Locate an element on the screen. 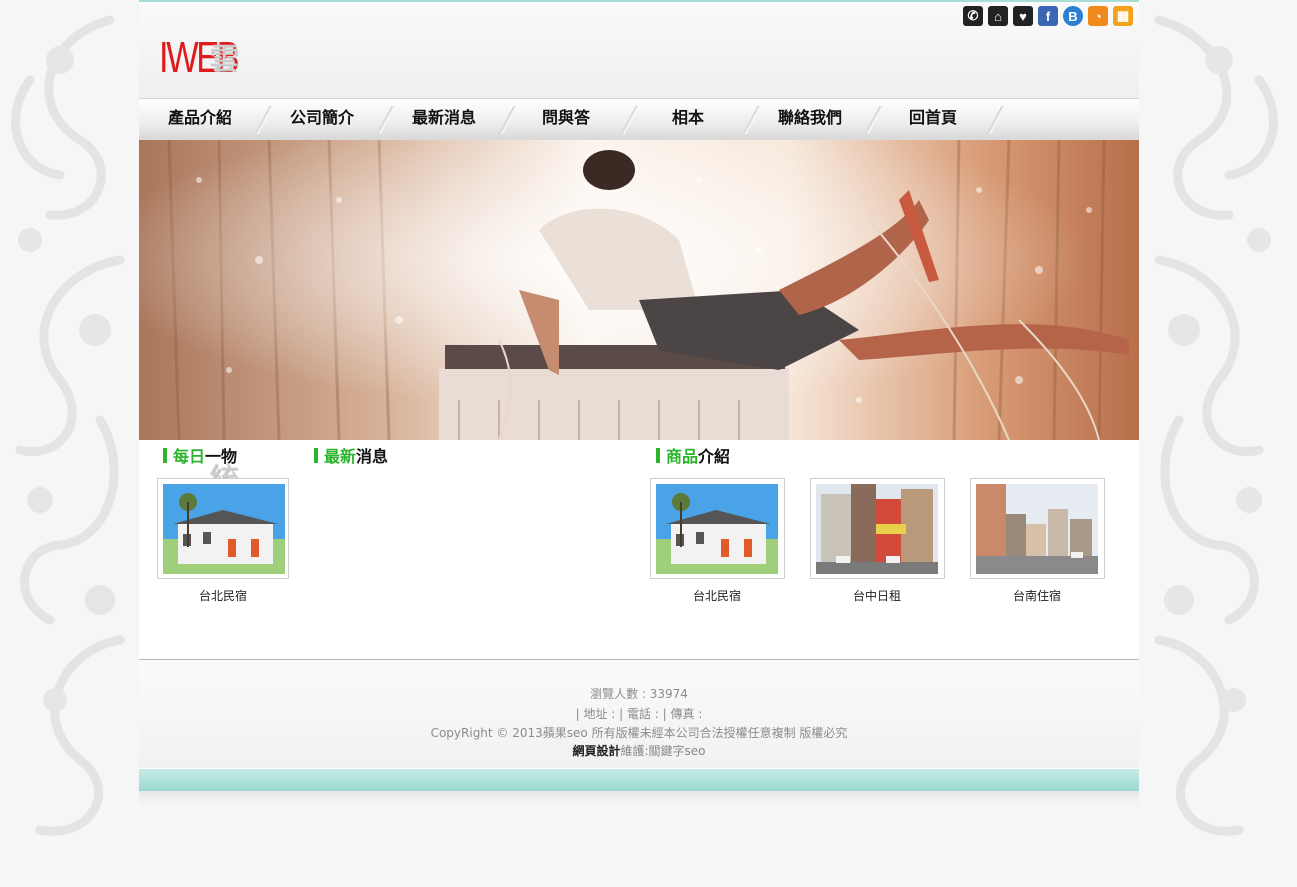  nav-item-products: 產品介紹 is located at coordinates (200, 119).